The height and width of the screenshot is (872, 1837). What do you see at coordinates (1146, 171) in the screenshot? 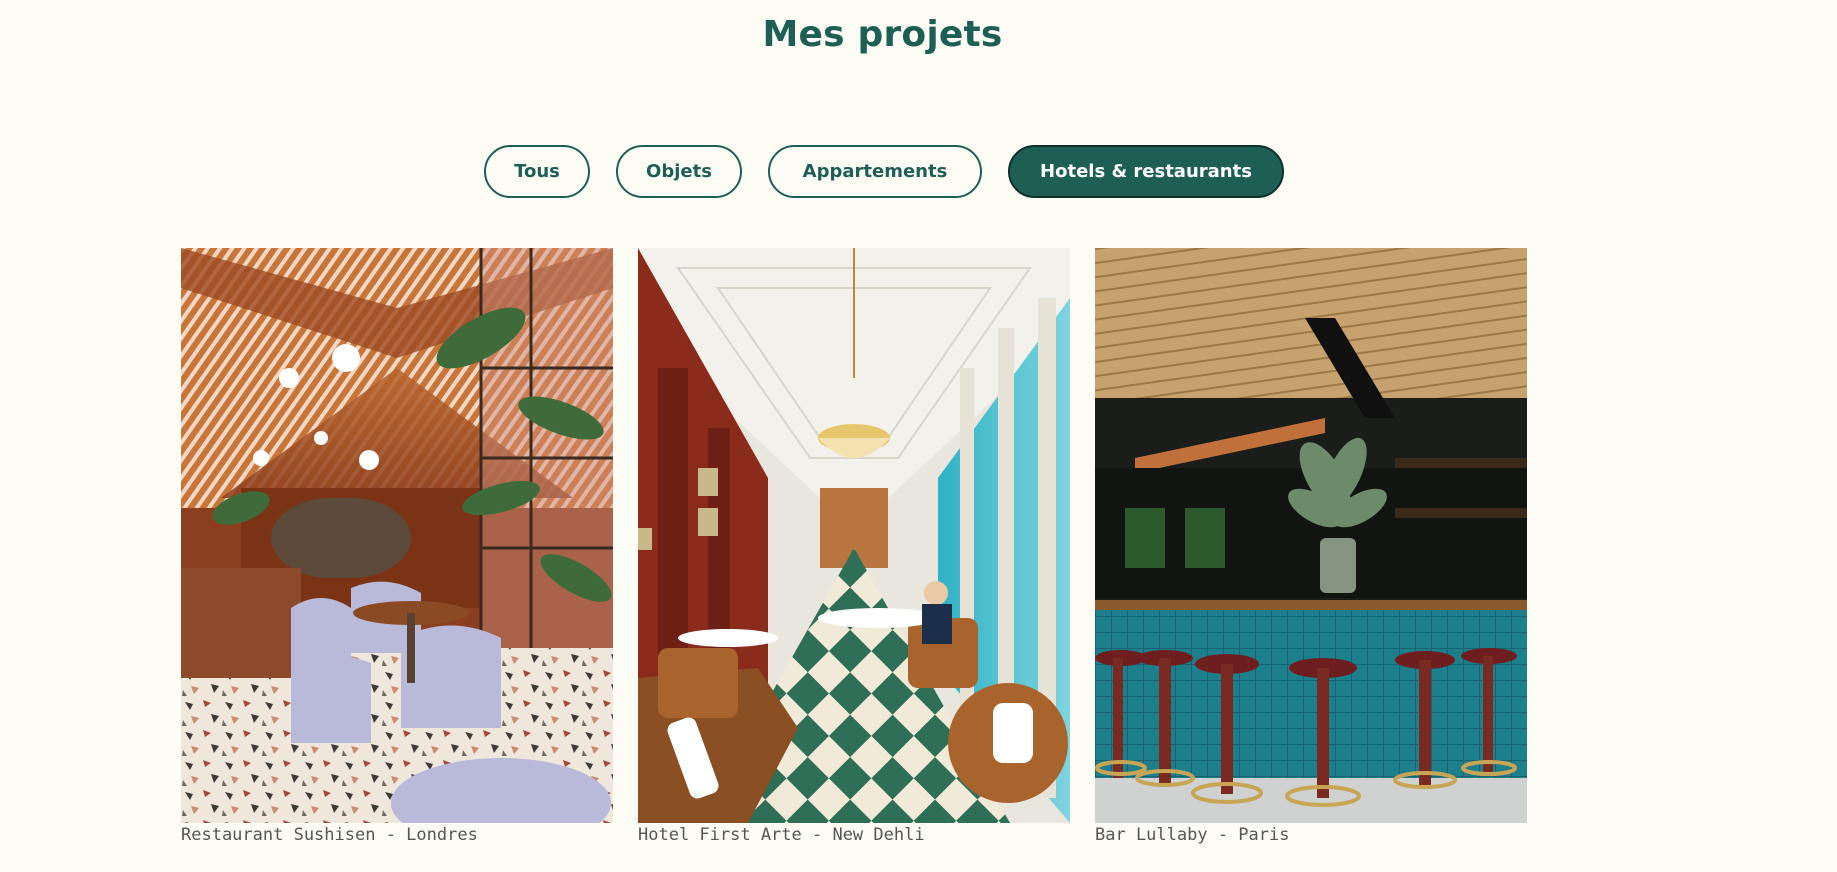
I see `filter-hotels-restaurants-button: Hotels & restaurants` at bounding box center [1146, 171].